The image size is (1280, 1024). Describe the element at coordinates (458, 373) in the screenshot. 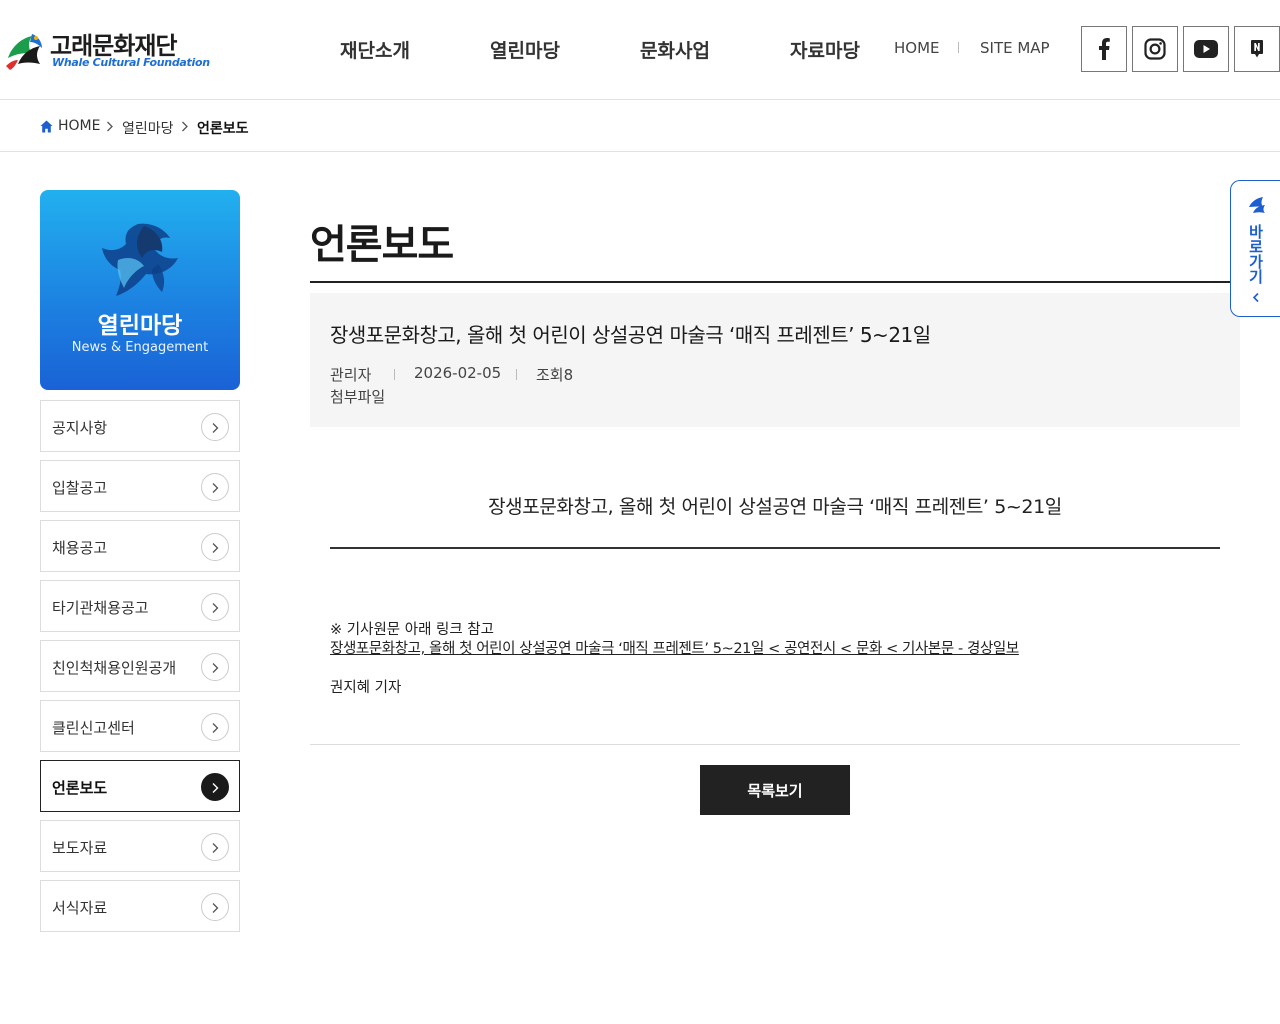

I see `post-date: 2026-02-05` at that location.